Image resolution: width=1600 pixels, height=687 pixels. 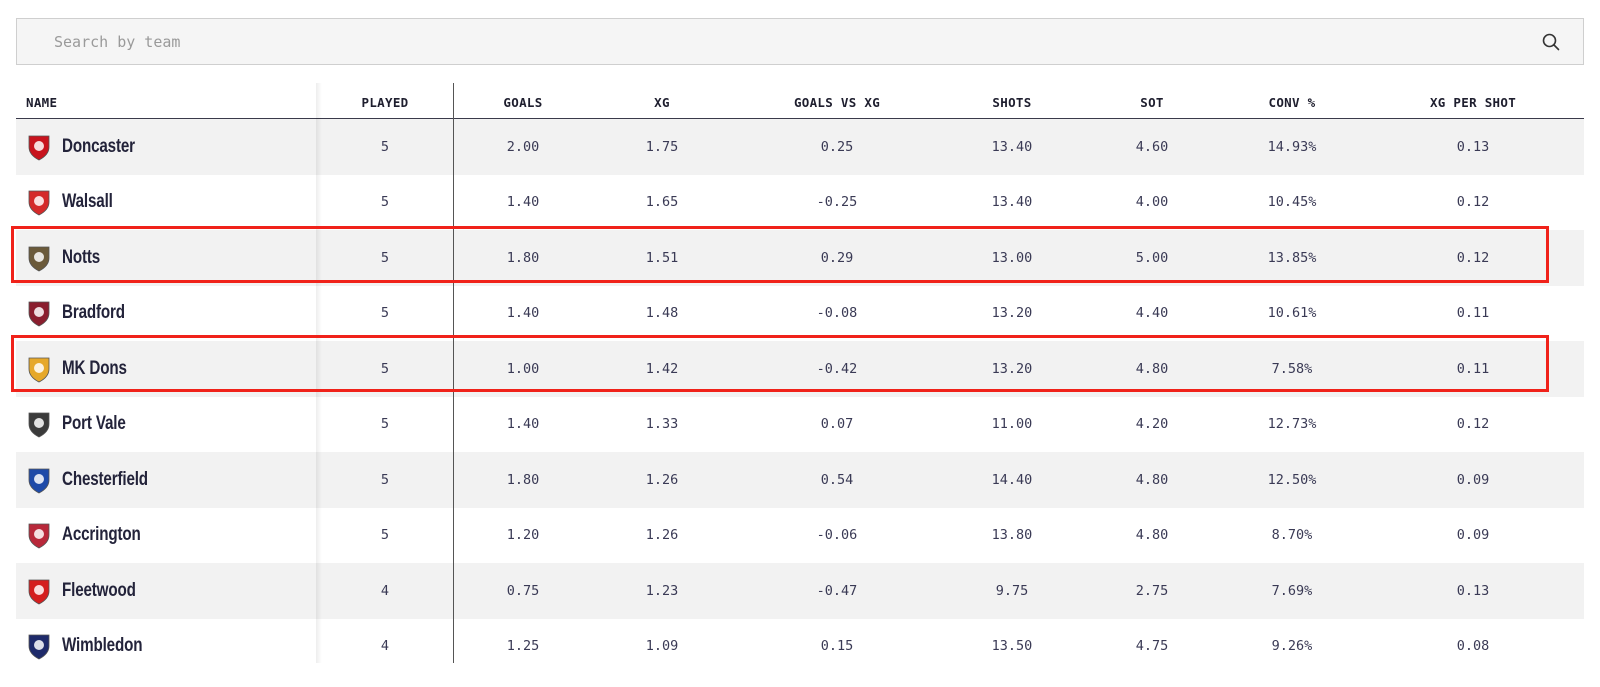 I want to click on team-name-cell: Doncaster, so click(x=166, y=147).